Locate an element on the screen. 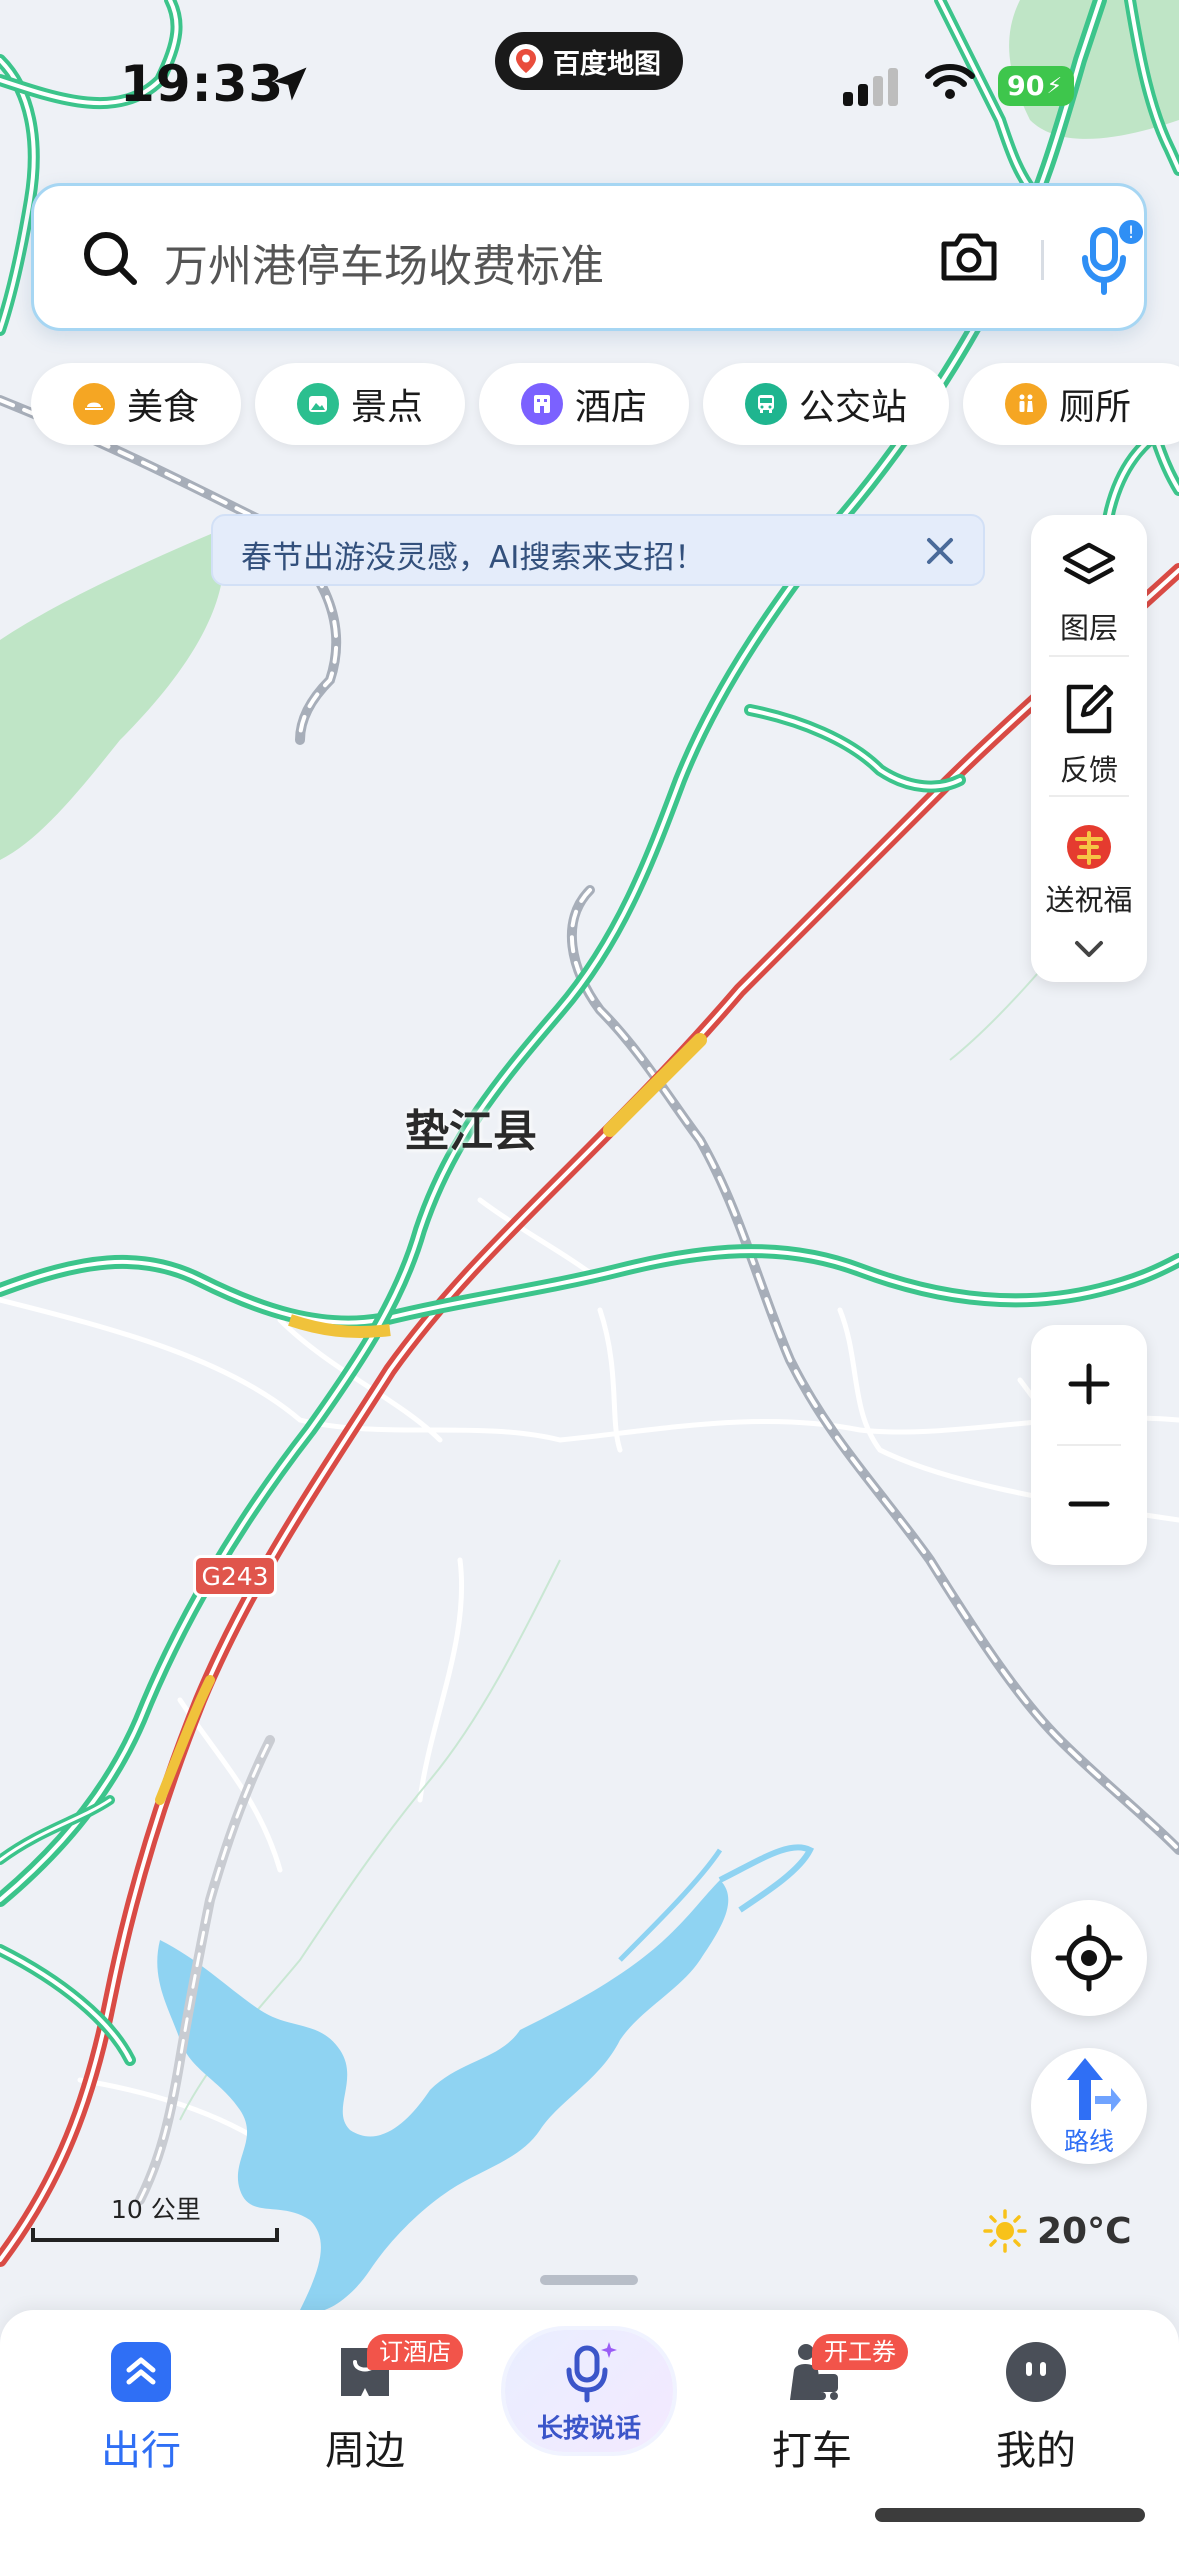 This screenshot has width=1179, height=2556. toilet-icon is located at coordinates (1026, 404).